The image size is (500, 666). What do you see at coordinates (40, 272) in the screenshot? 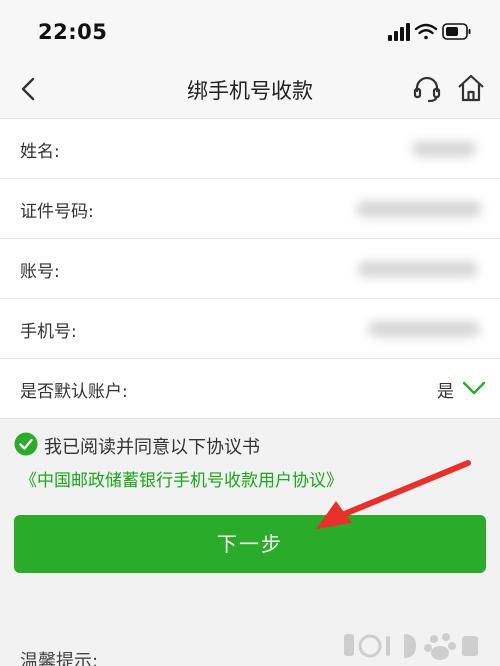
I see `account-label: 账号:` at bounding box center [40, 272].